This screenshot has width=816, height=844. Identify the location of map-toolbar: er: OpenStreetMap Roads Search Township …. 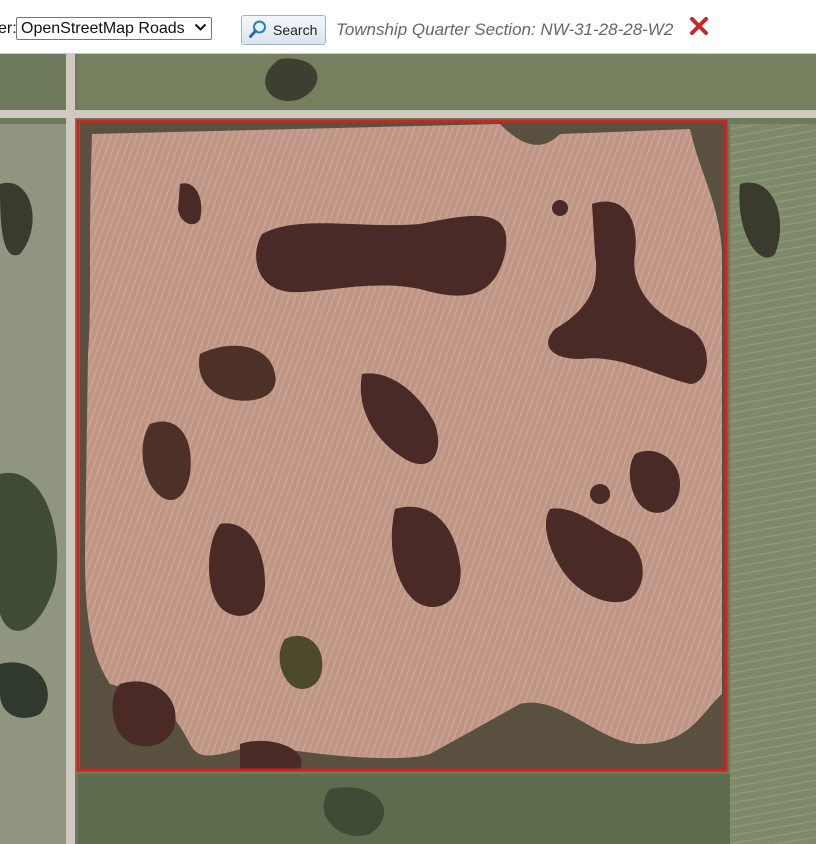
(408, 27).